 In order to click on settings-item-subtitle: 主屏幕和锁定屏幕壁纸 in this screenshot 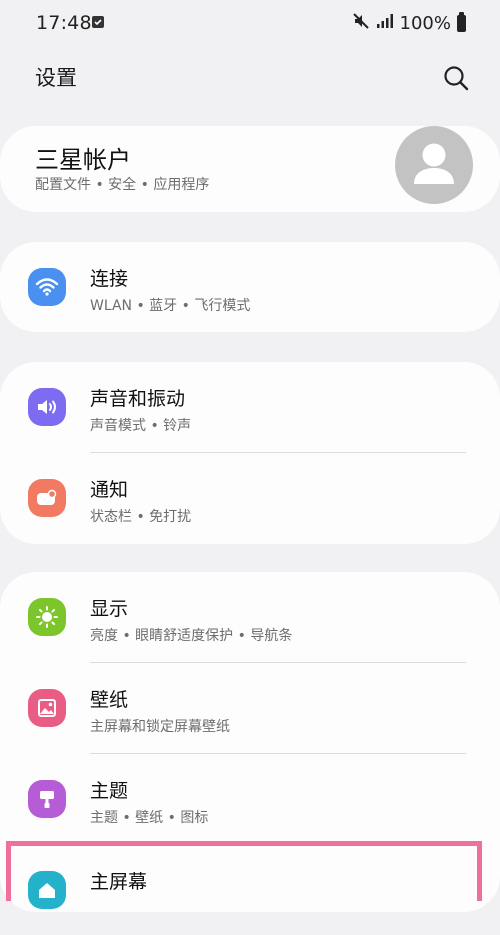, I will do `click(160, 727)`.